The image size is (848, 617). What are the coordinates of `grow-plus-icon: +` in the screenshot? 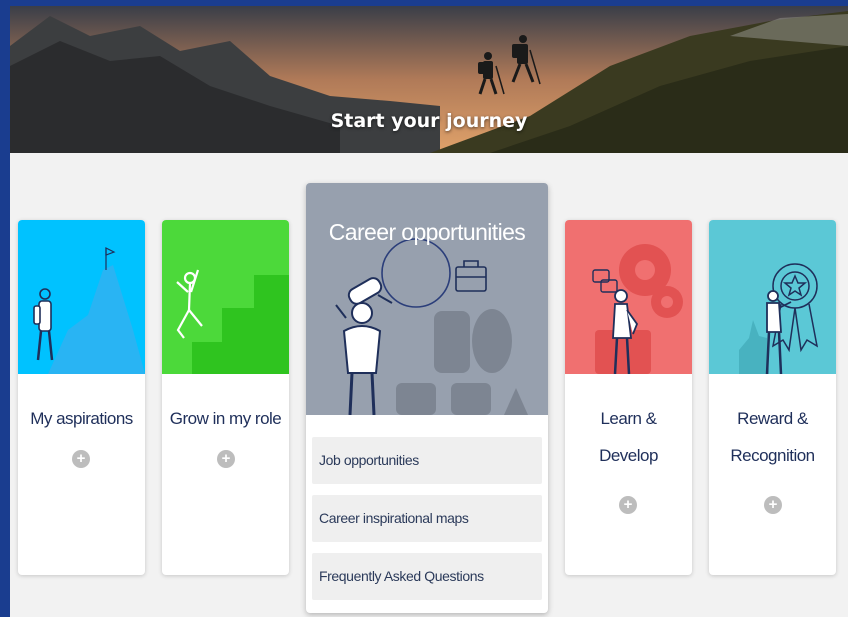 It's located at (226, 459).